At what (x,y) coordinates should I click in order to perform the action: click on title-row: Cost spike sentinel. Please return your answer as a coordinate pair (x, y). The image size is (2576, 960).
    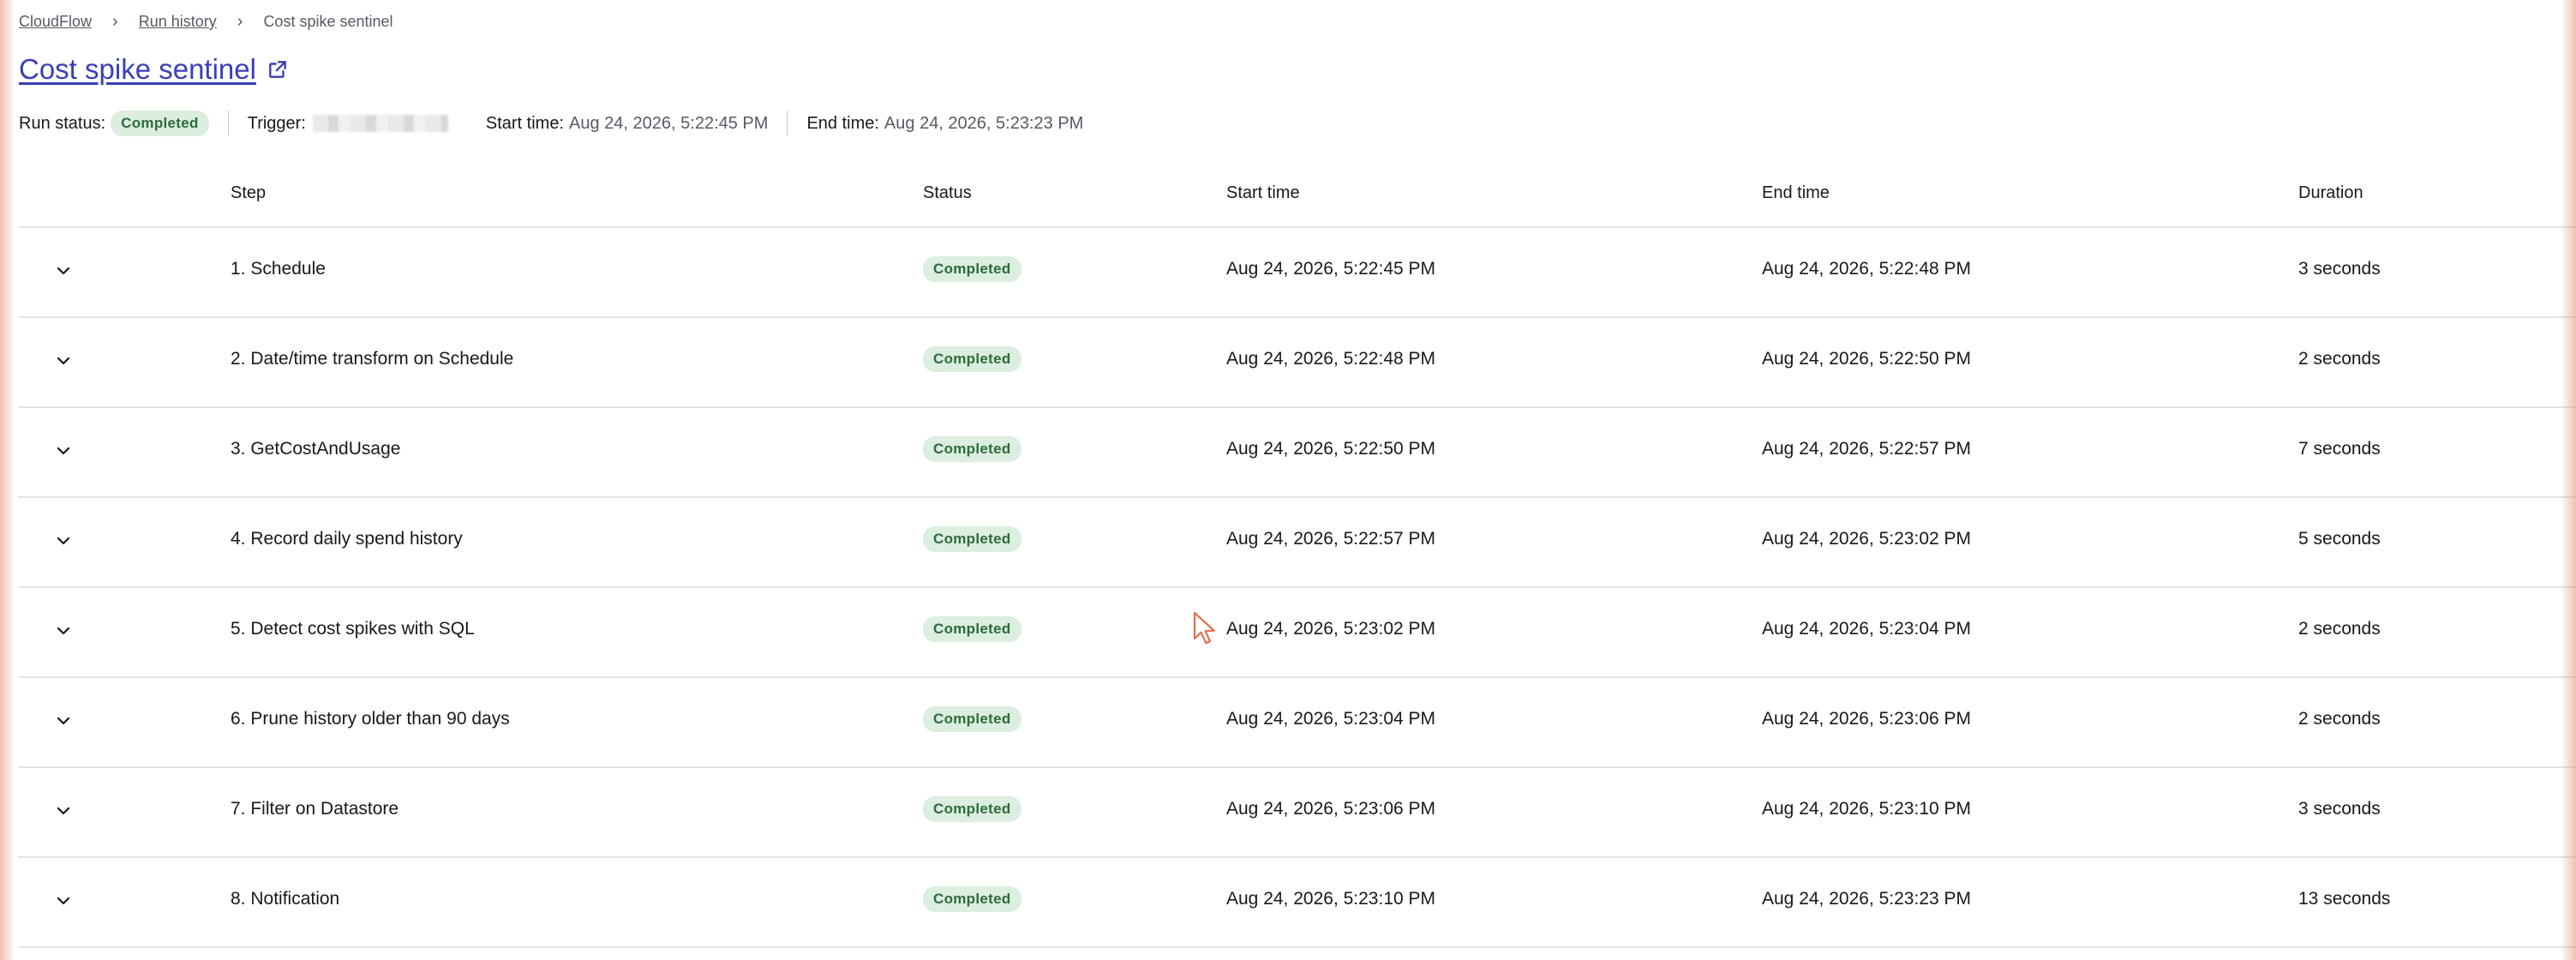
    Looking at the image, I should click on (154, 69).